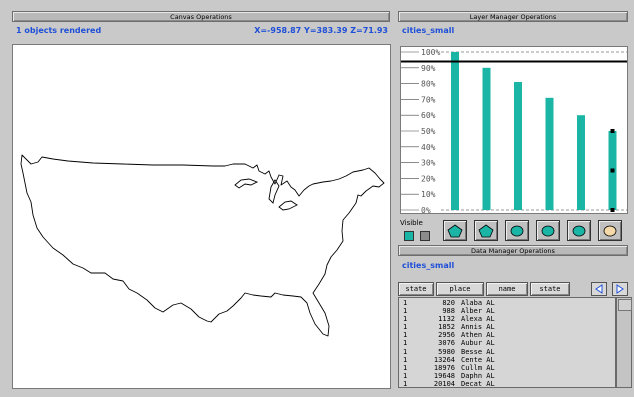  Describe the element at coordinates (509, 319) in the screenshot. I see `table-row: 1 1132 Alexa AL` at that location.